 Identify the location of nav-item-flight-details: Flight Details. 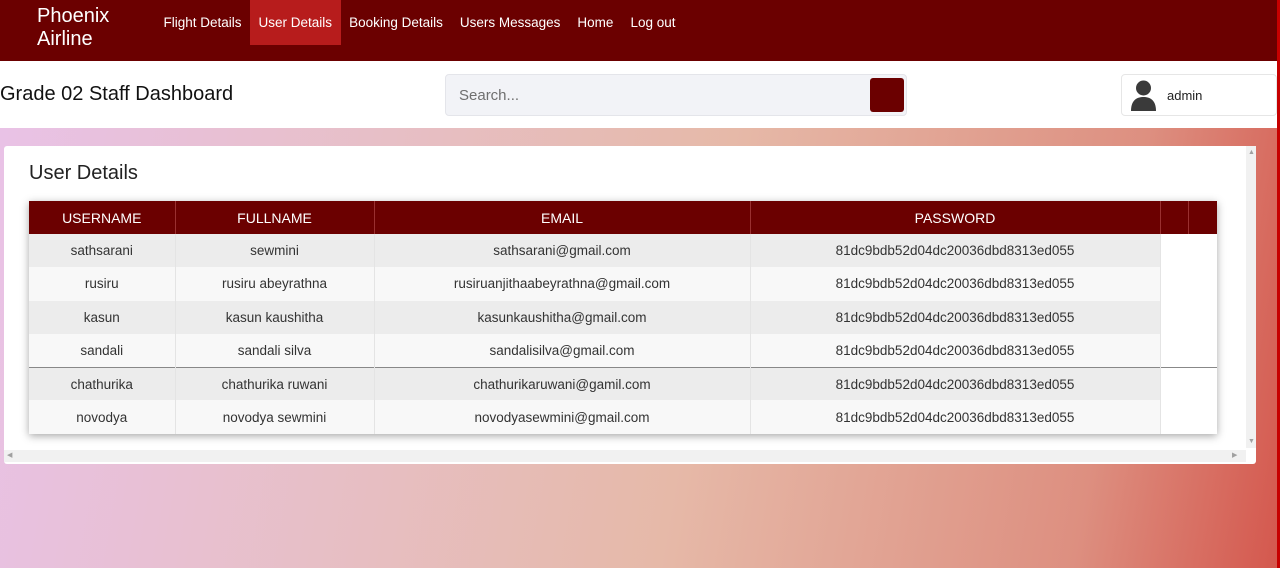
(202, 22).